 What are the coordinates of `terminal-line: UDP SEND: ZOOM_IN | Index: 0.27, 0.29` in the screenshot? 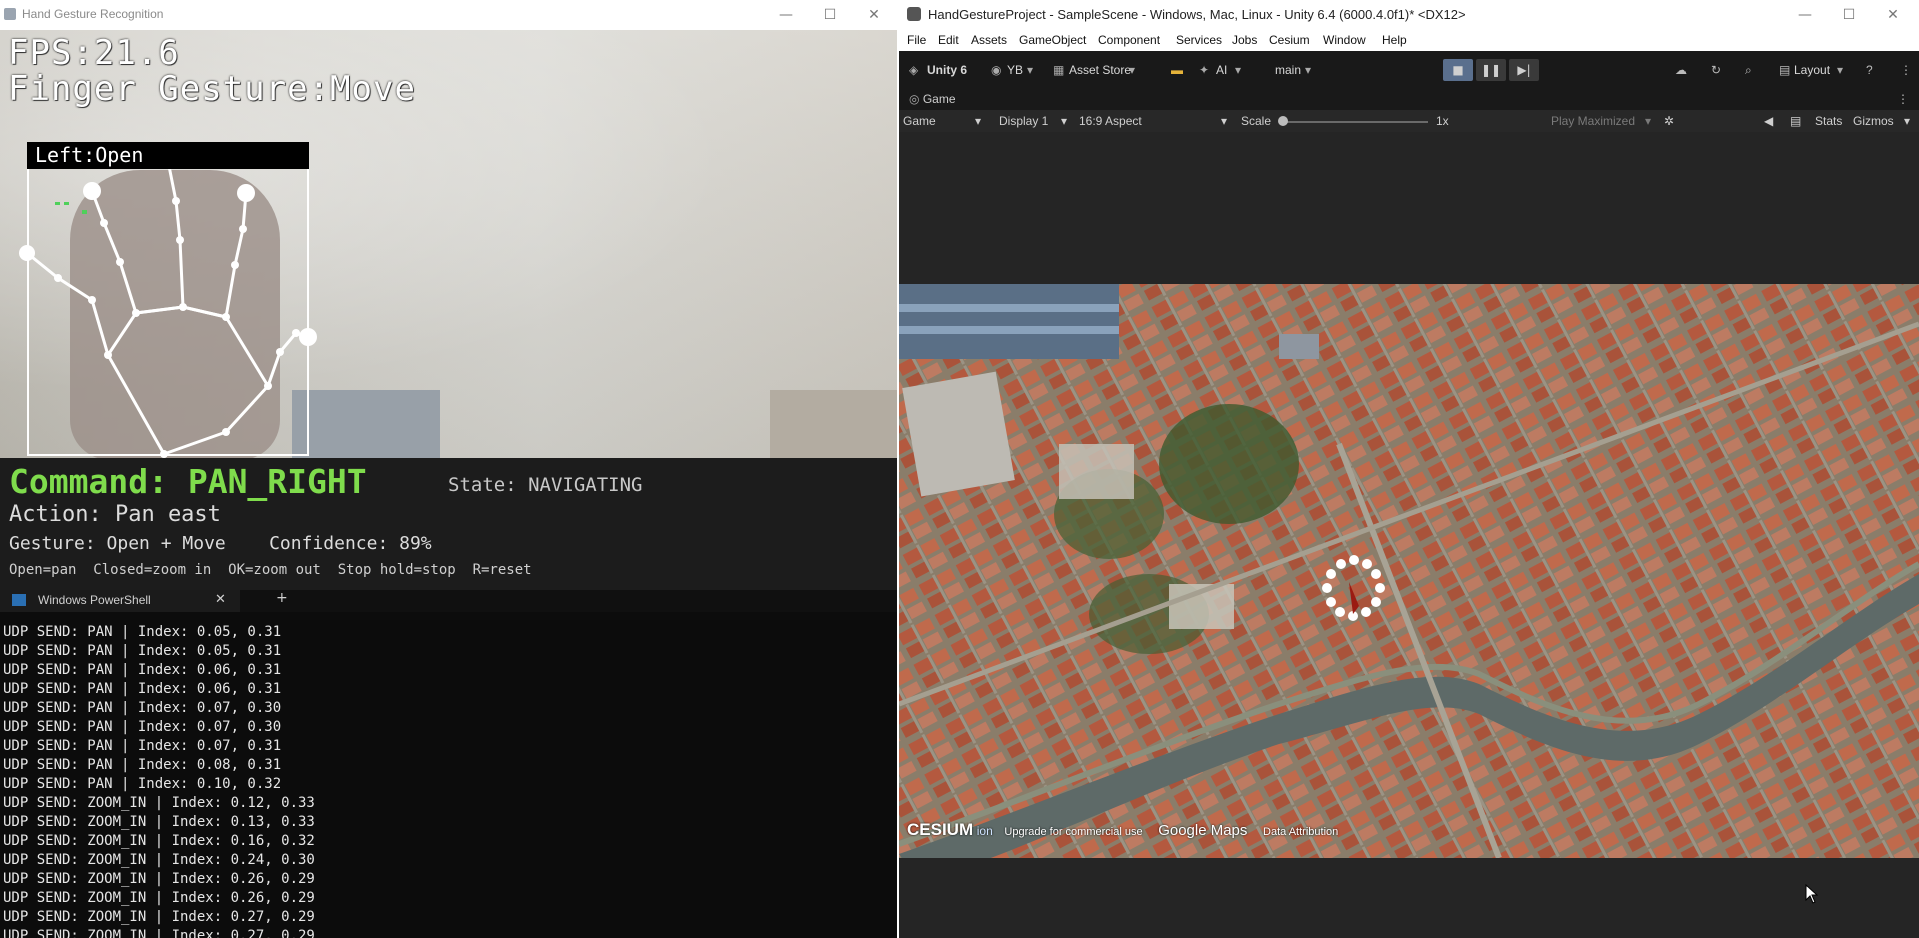 It's located at (159, 917).